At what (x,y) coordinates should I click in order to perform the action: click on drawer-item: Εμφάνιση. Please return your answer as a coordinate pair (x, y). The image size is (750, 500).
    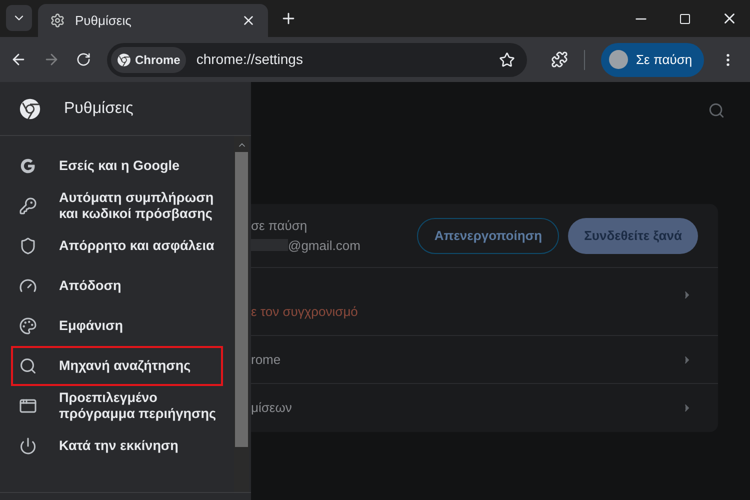
    Looking at the image, I should click on (117, 326).